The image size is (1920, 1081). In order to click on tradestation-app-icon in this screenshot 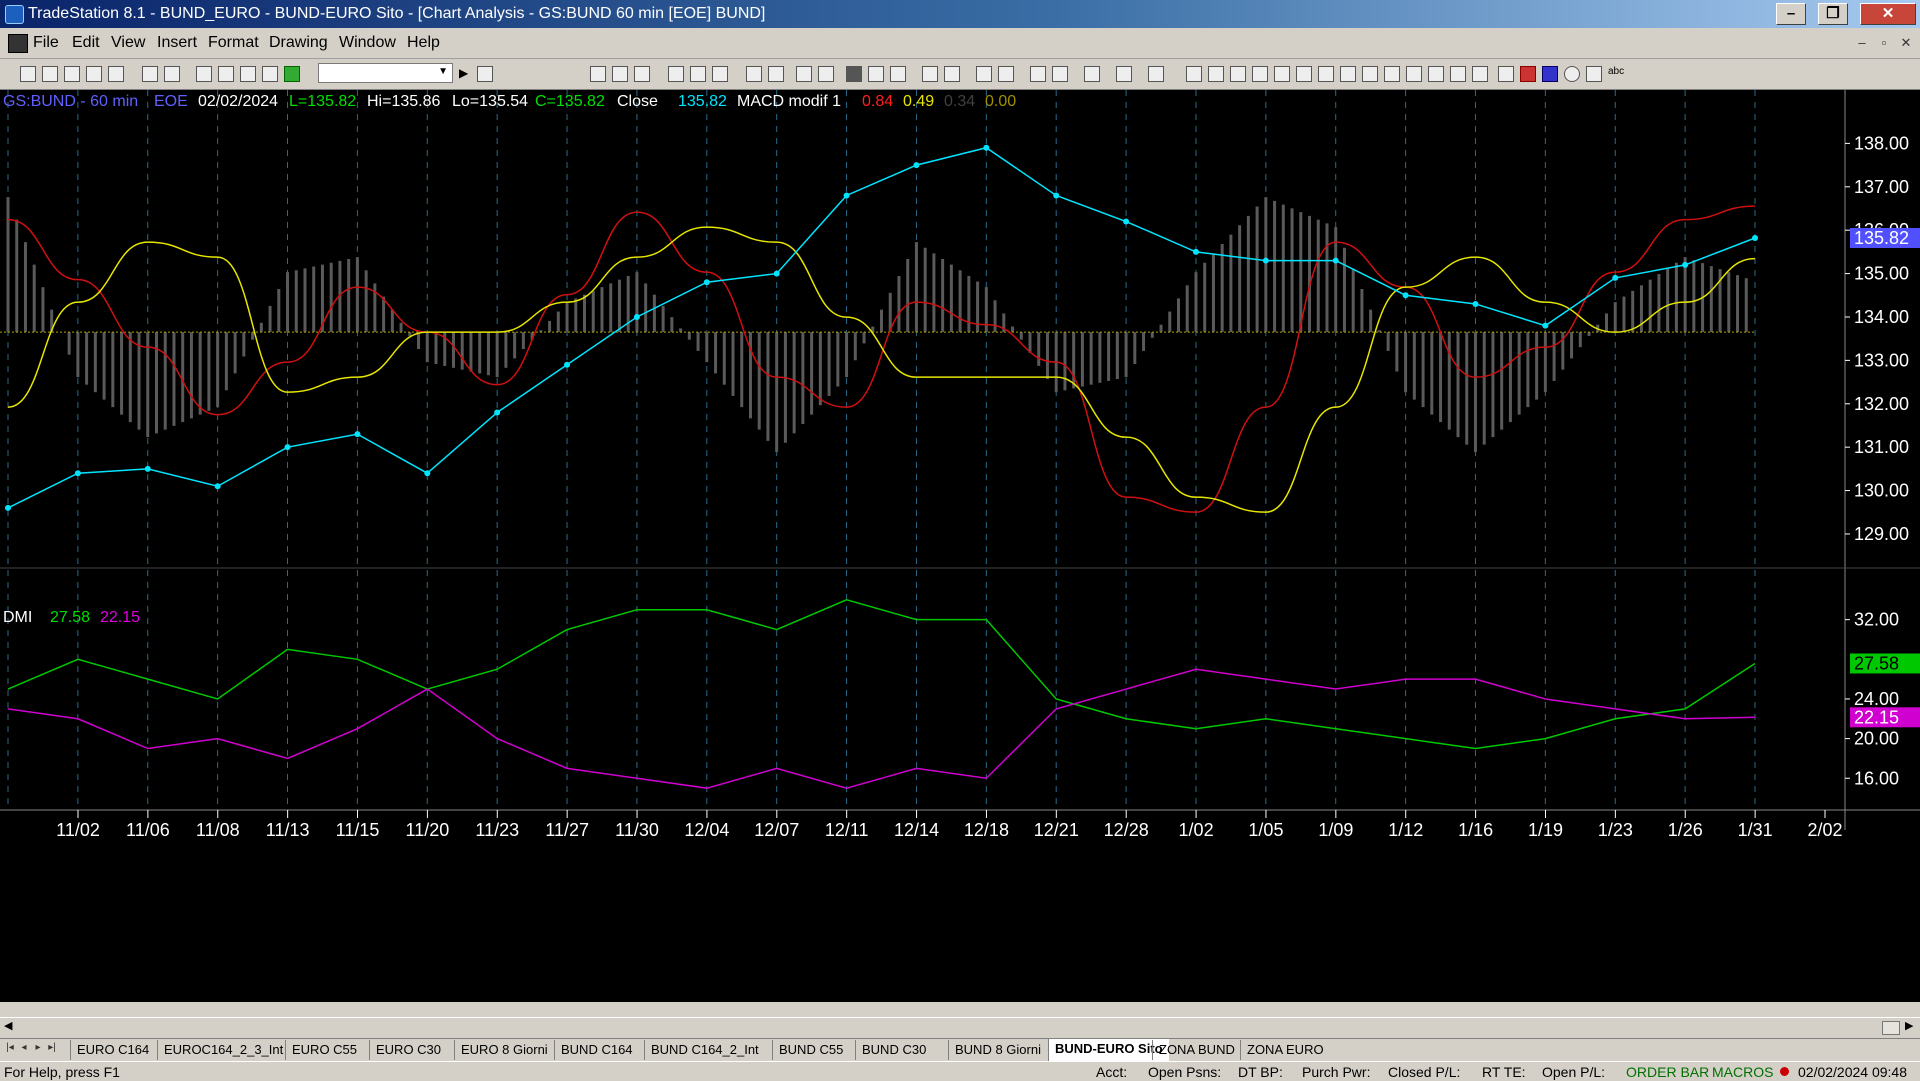, I will do `click(14, 14)`.